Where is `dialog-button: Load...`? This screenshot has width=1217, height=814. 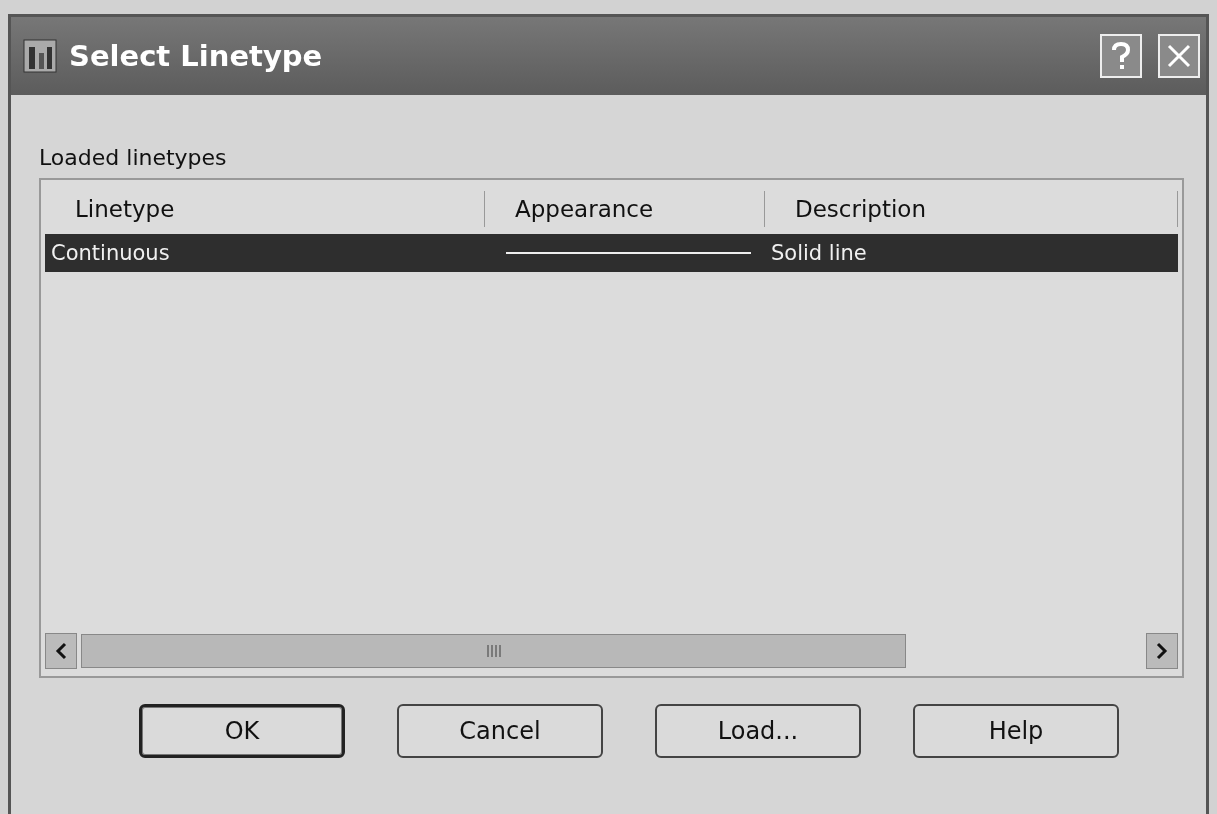
dialog-button: Load... is located at coordinates (758, 731).